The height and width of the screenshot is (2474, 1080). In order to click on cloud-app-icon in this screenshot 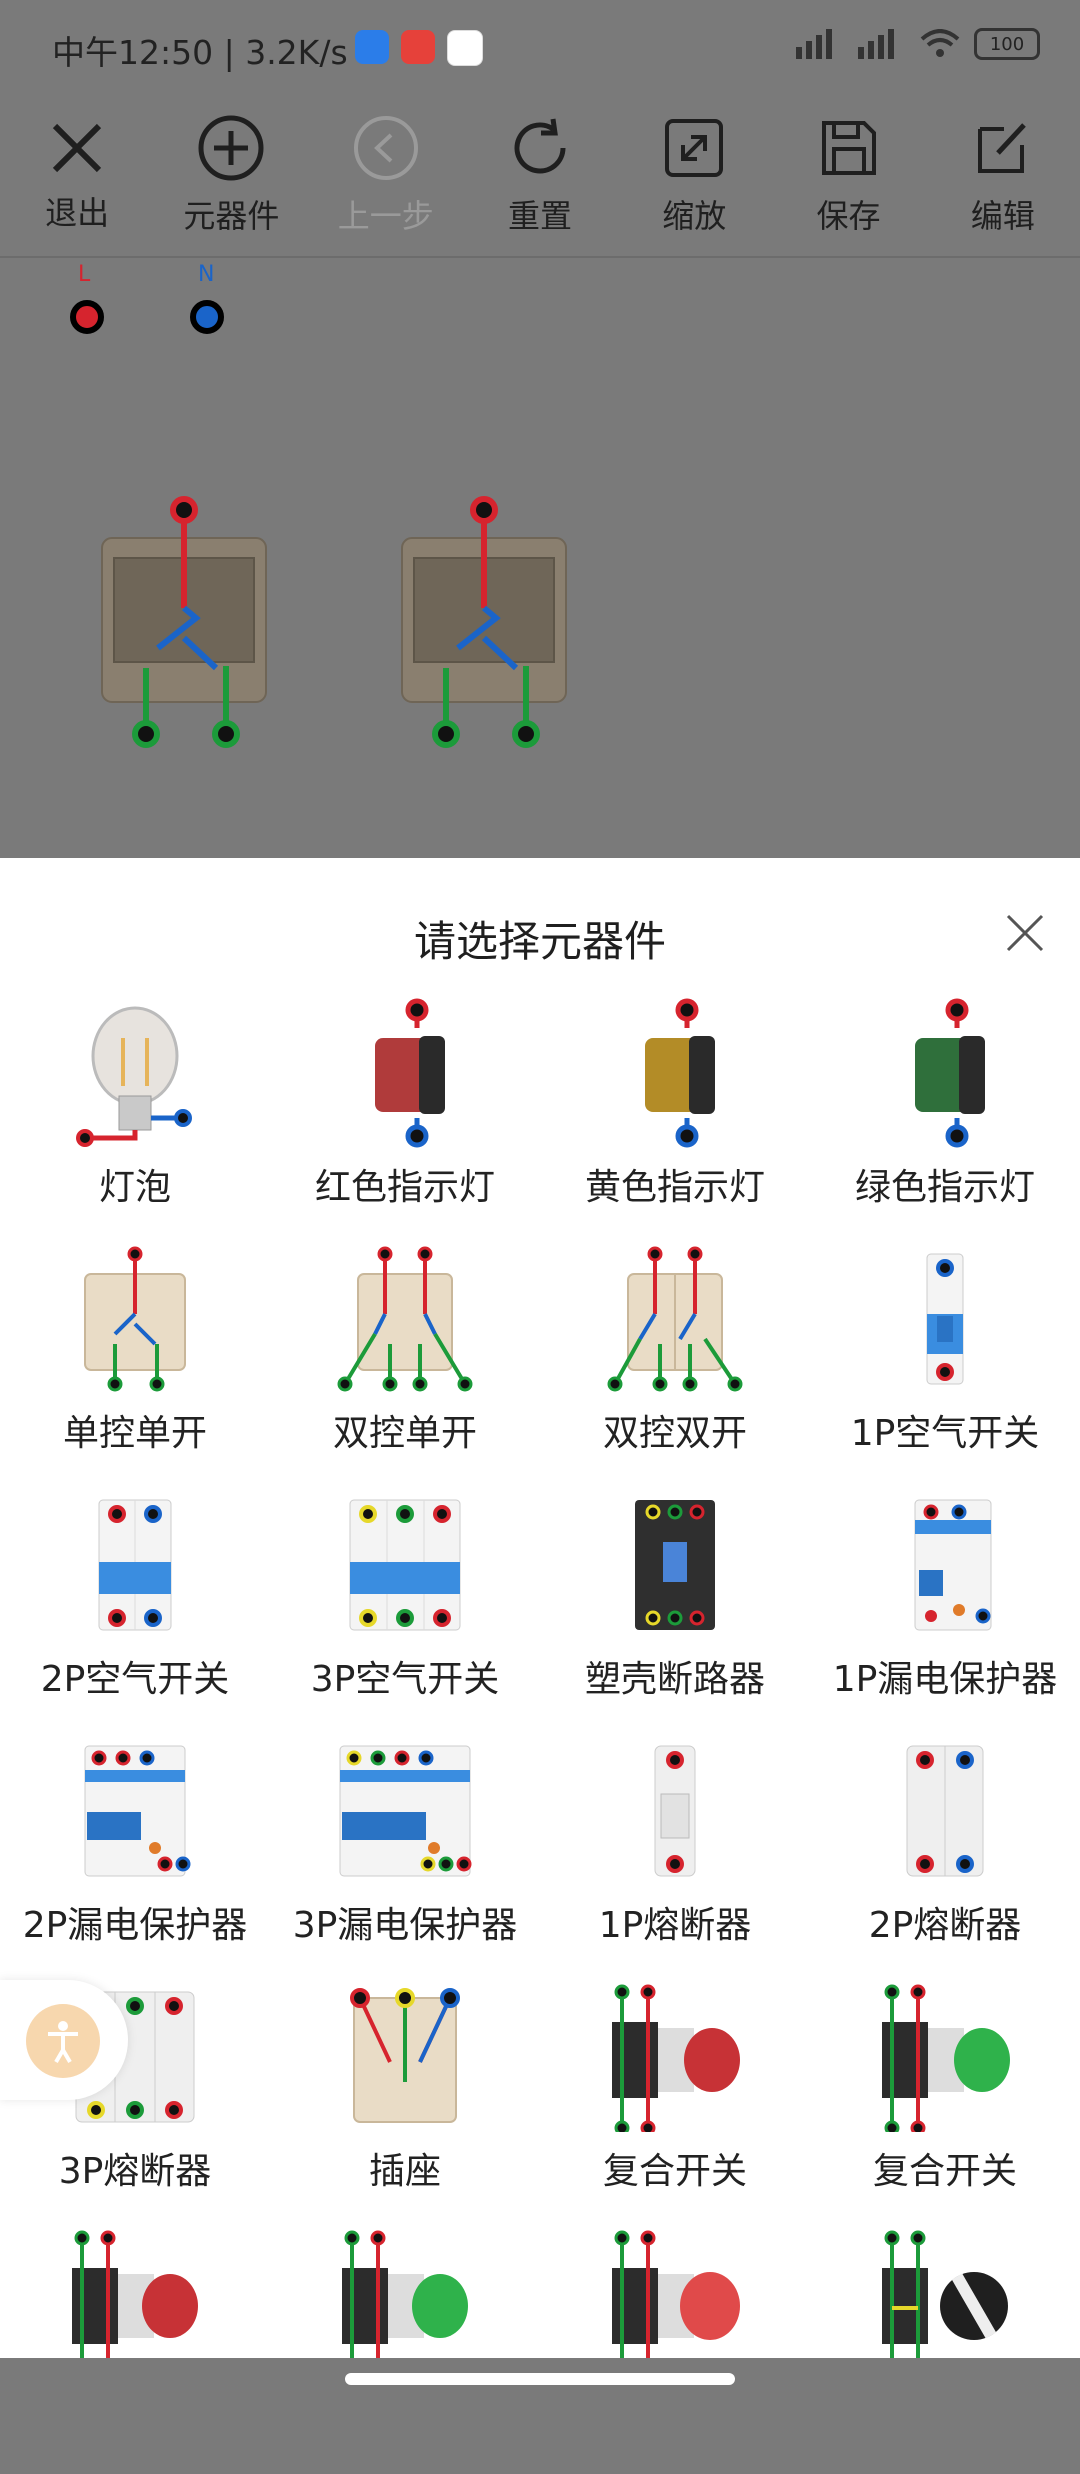, I will do `click(372, 47)`.